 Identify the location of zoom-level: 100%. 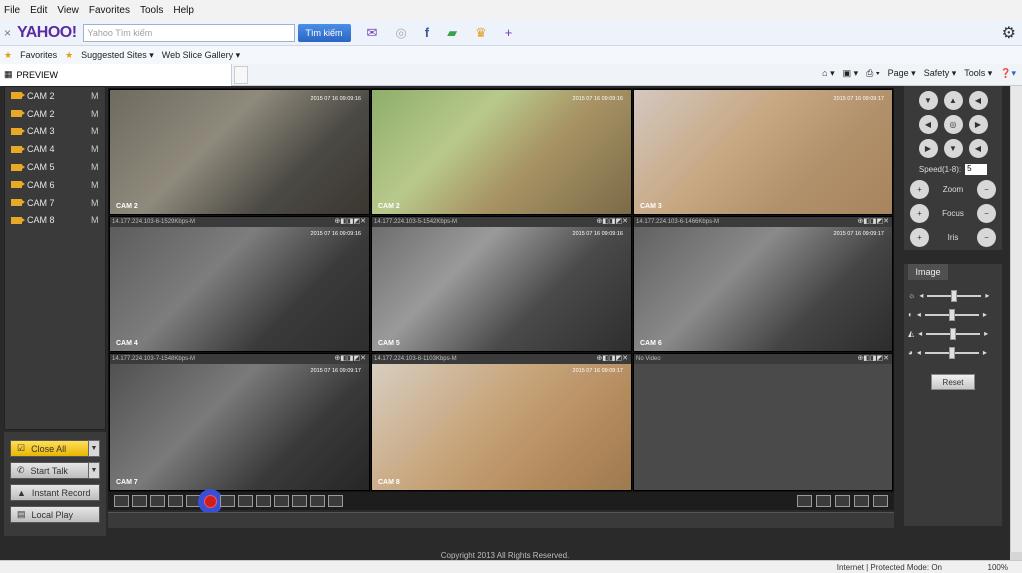
(998, 567).